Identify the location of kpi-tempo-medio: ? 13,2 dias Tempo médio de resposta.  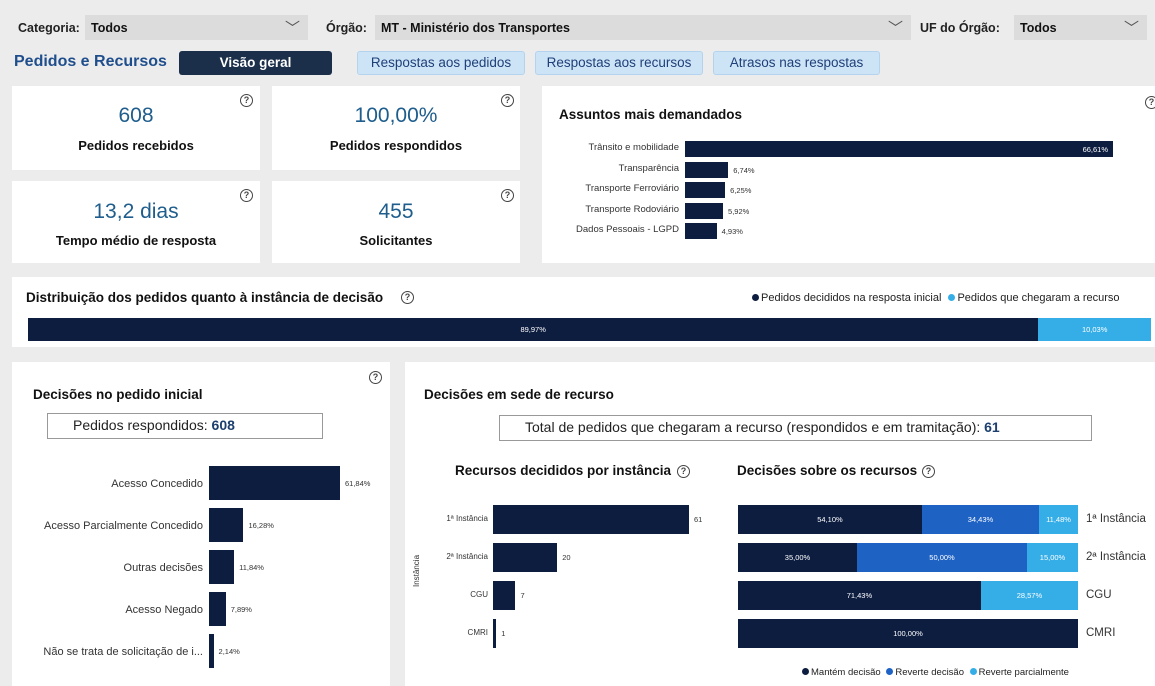
(136, 222).